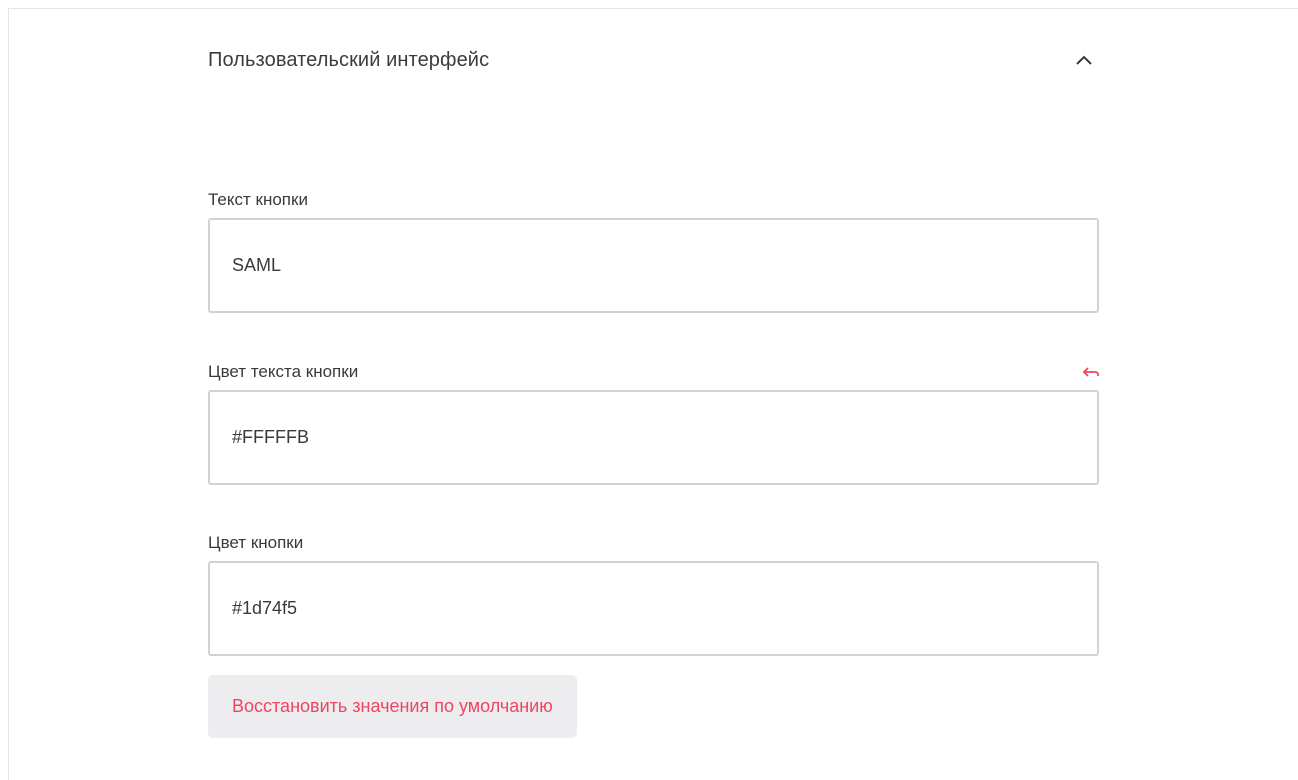  I want to click on button-text-color-input, so click(653, 437).